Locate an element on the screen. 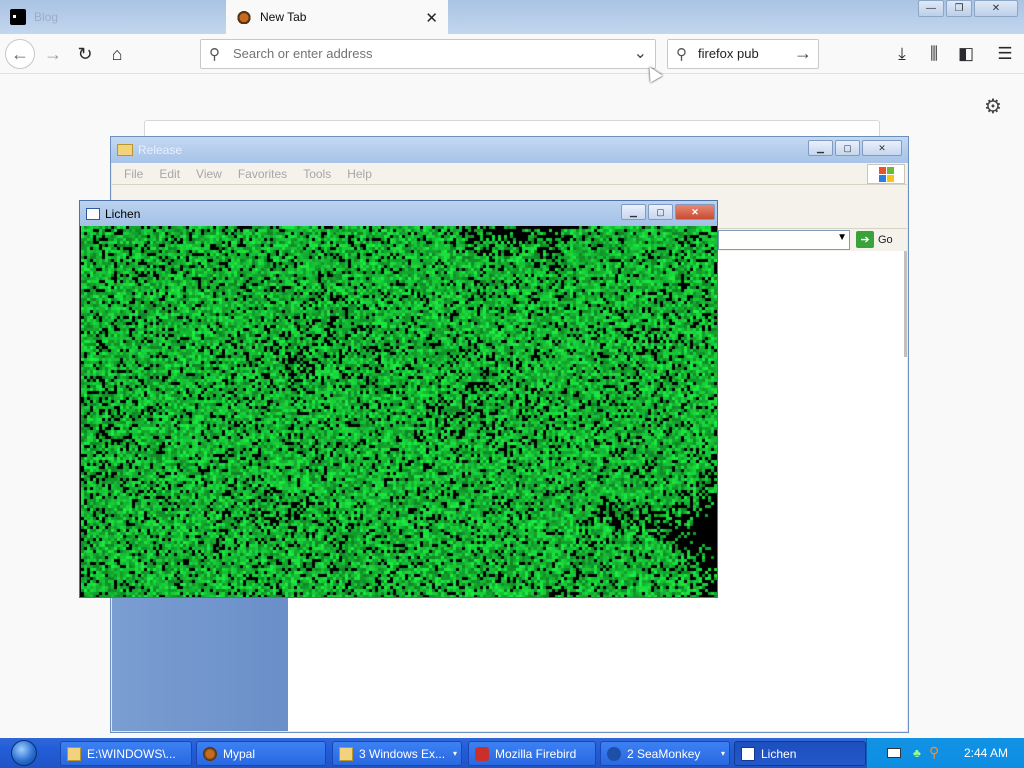  library-icon: ⫼ is located at coordinates (934, 53).